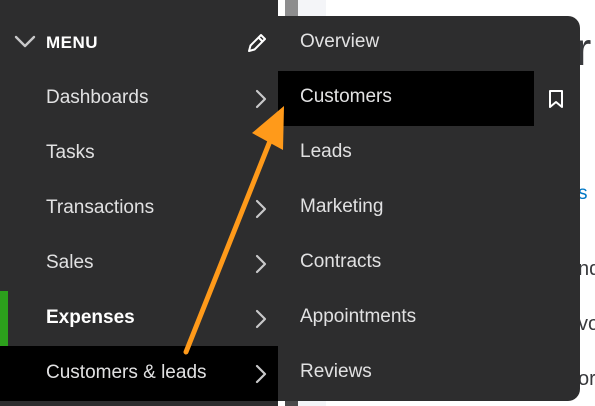 The height and width of the screenshot is (406, 595). I want to click on submenu-item-customers: Customers, so click(406, 98).